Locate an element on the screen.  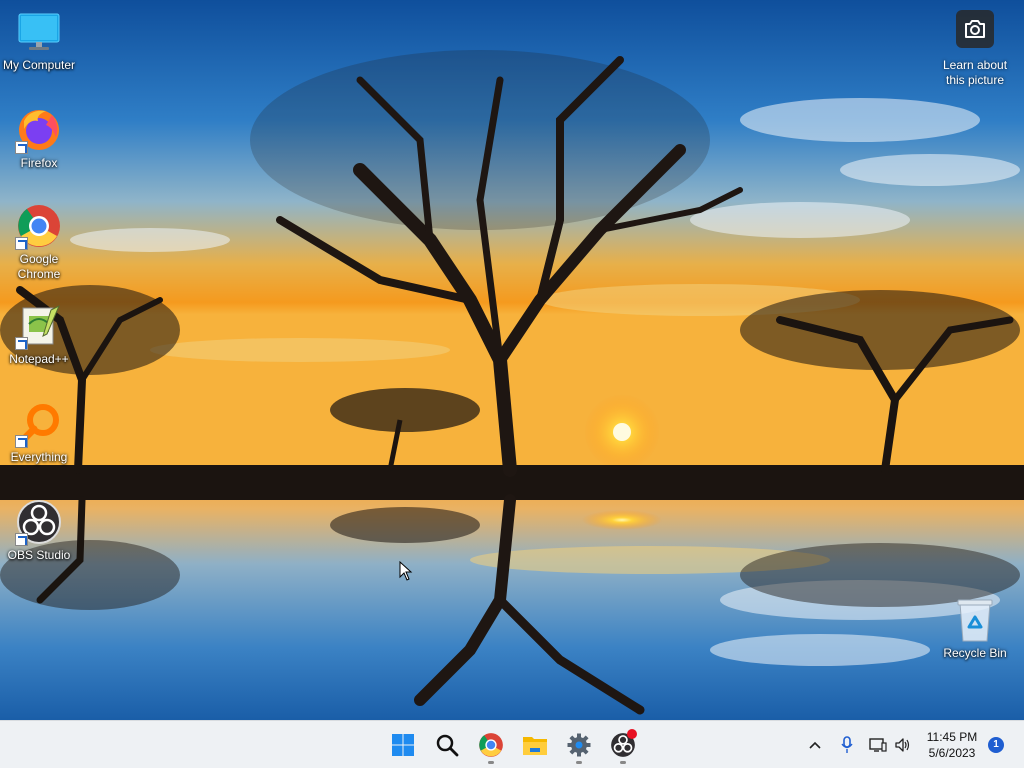
network-icon is located at coordinates (878, 745).